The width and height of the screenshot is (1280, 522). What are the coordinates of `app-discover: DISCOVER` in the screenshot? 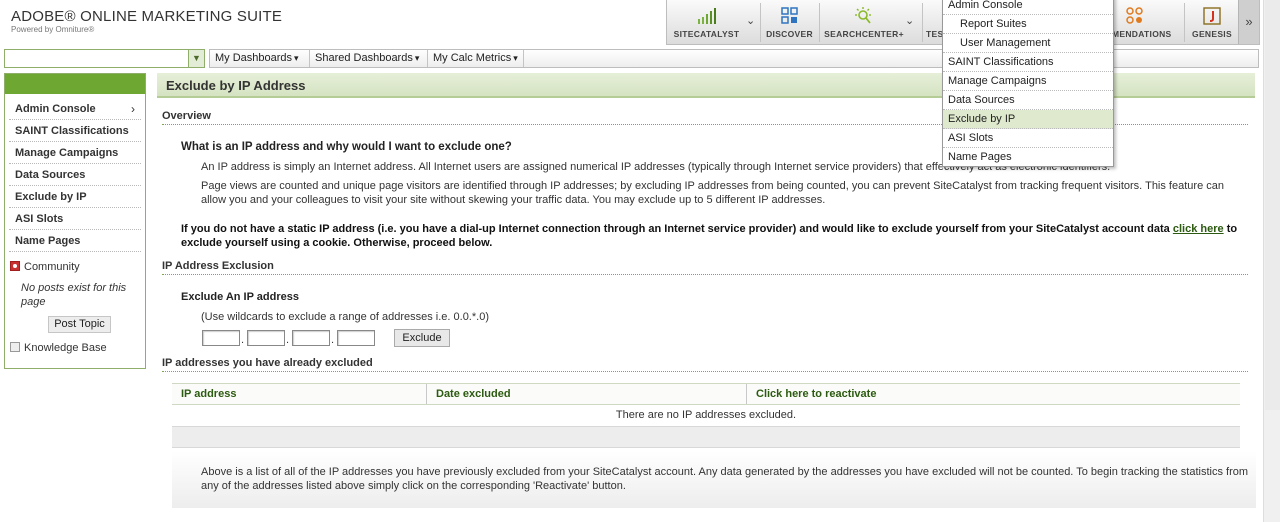 It's located at (789, 22).